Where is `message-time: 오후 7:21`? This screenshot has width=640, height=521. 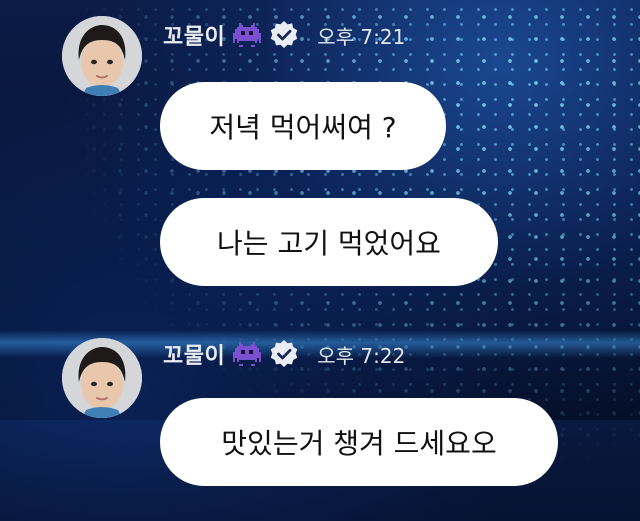
message-time: 오후 7:21 is located at coordinates (361, 36).